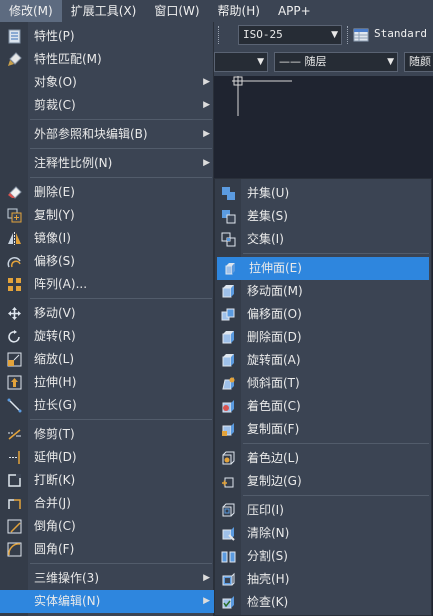 This screenshot has height=616, width=433. Describe the element at coordinates (228, 406) in the screenshot. I see `color-face-icon` at that location.